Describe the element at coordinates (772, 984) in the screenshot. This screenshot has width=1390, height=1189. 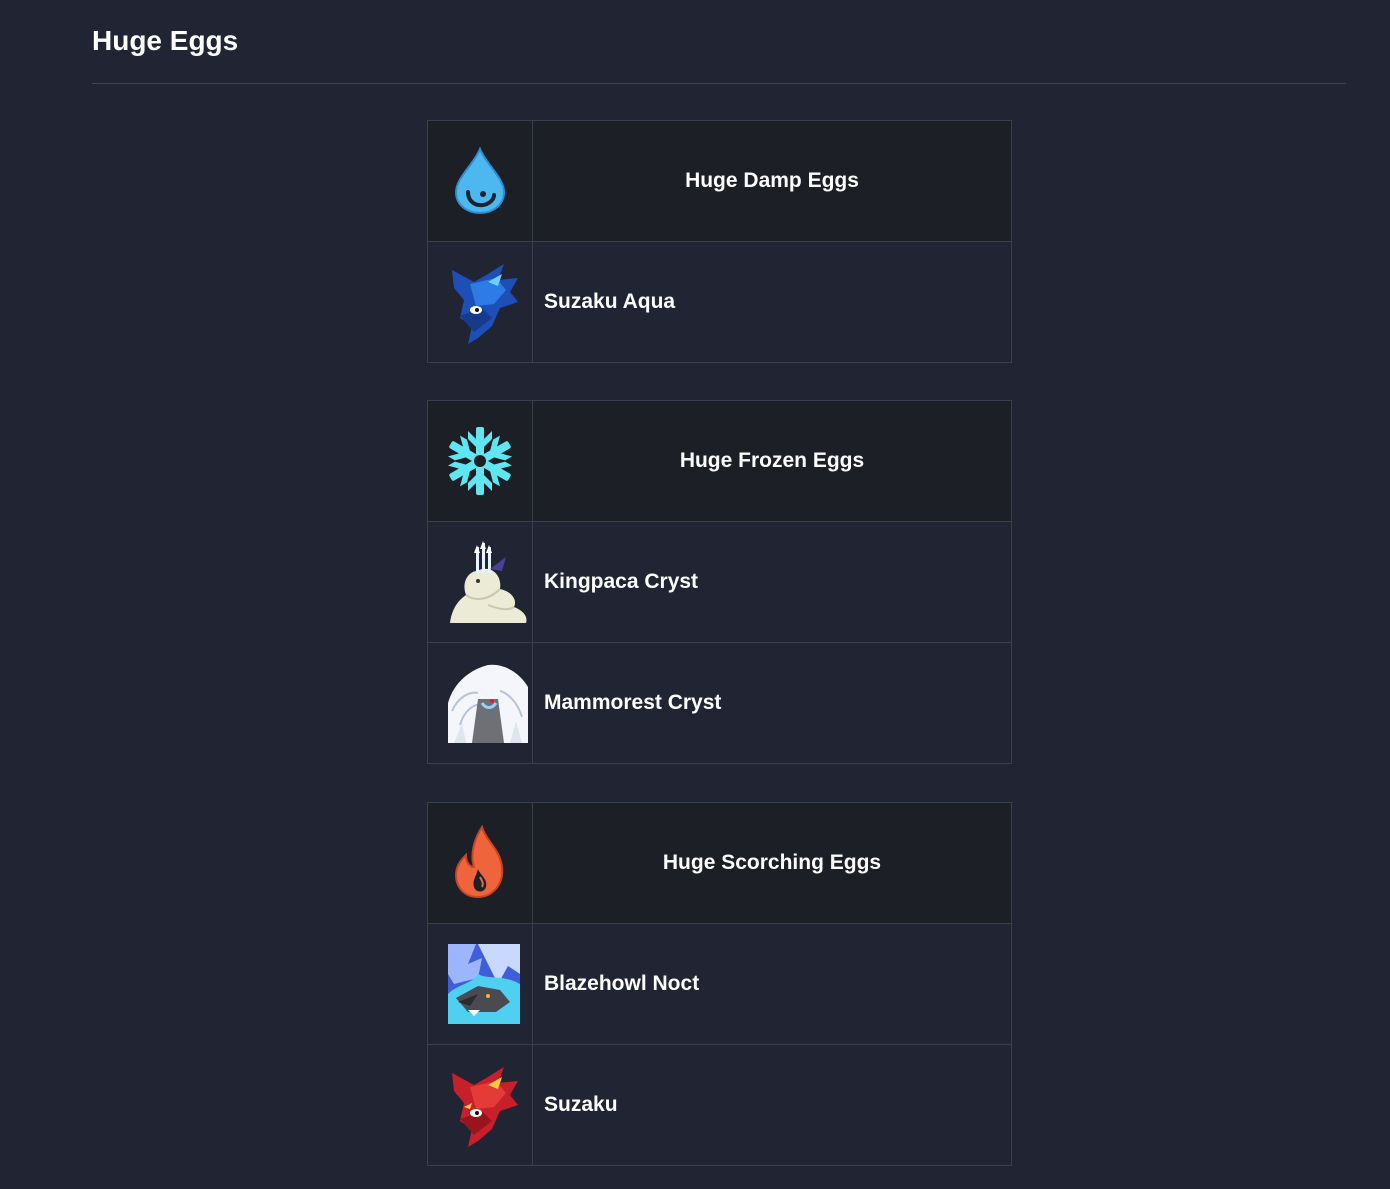
I see `pal-name: Blazehowl Noct` at that location.